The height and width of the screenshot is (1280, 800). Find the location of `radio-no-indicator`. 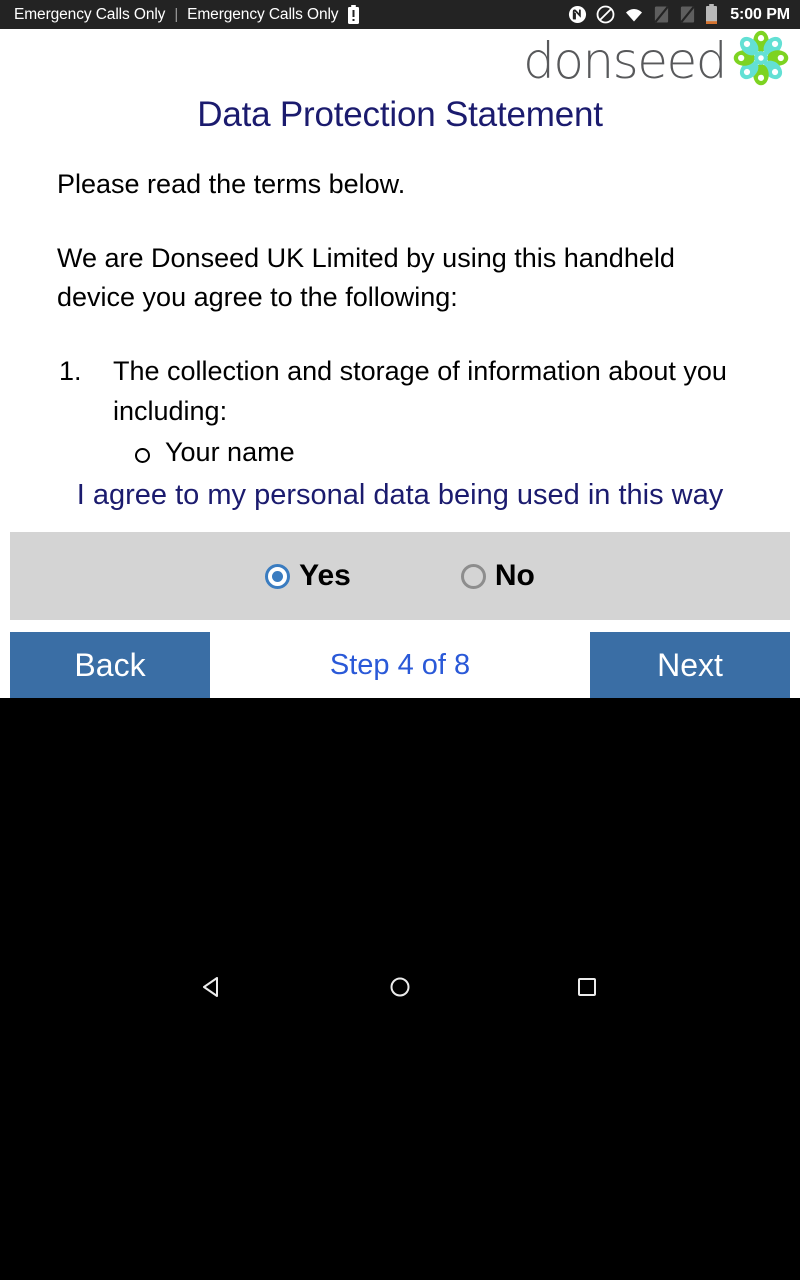

radio-no-indicator is located at coordinates (473, 576).